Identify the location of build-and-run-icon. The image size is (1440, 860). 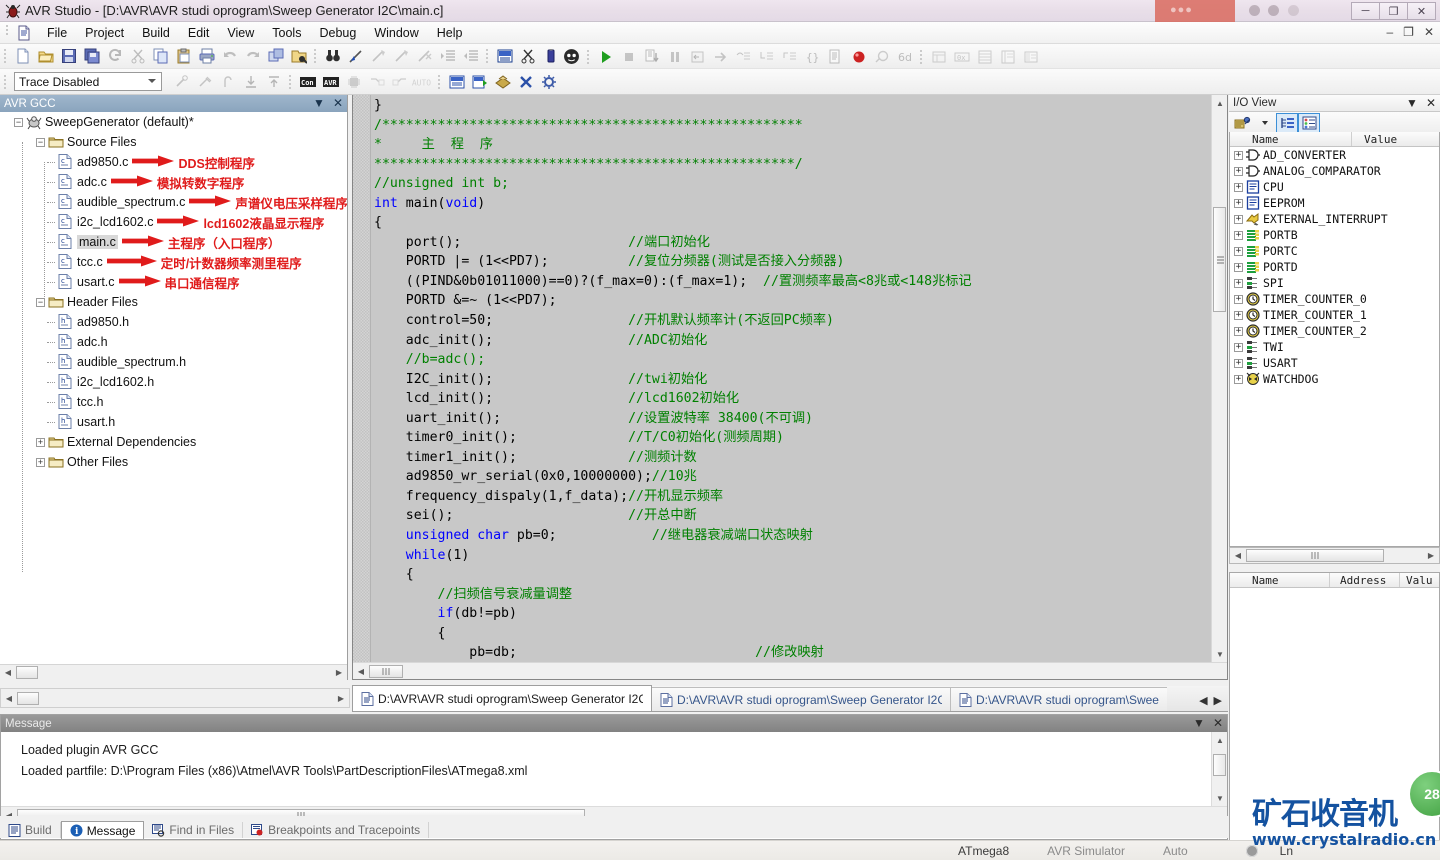
(479, 82).